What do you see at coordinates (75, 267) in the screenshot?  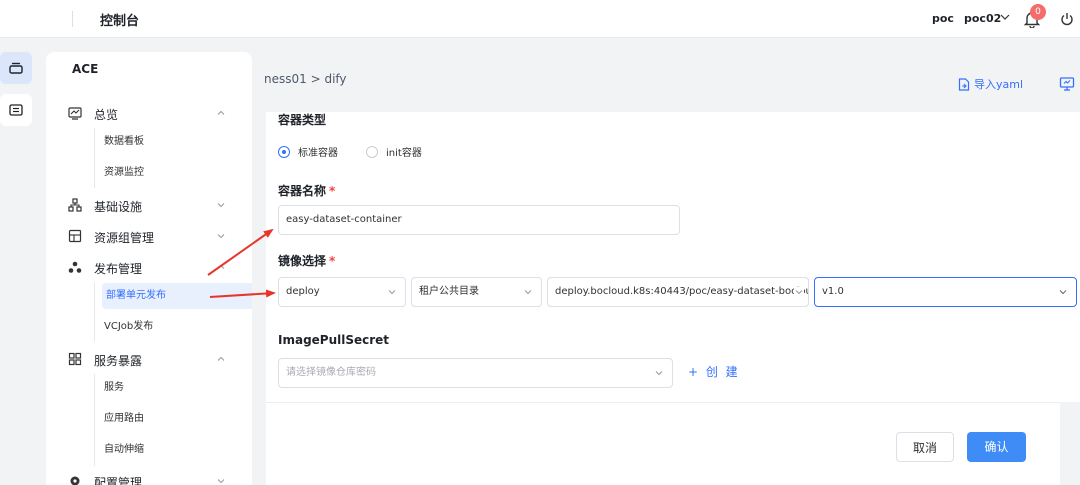 I see `release-icon` at bounding box center [75, 267].